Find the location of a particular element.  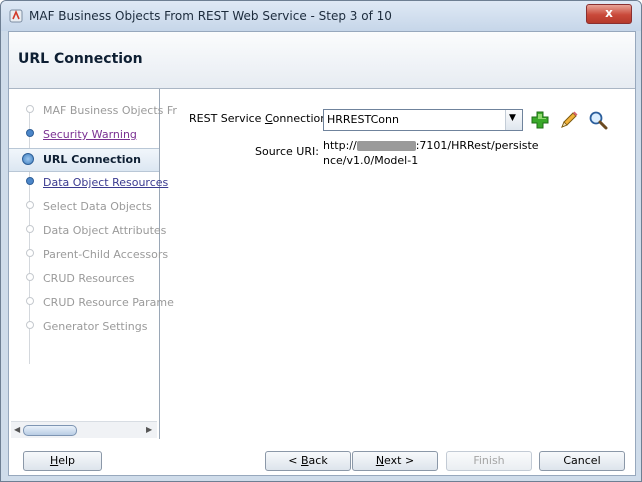

pencil-icon is located at coordinates (569, 120).